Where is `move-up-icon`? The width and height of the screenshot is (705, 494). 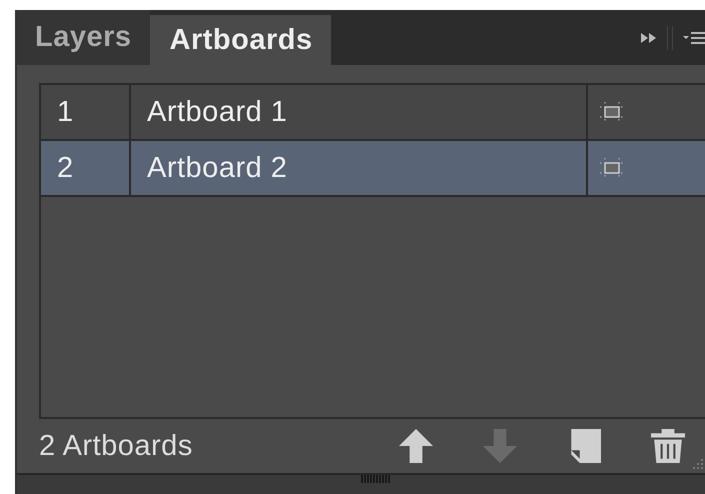
move-up-icon is located at coordinates (416, 446).